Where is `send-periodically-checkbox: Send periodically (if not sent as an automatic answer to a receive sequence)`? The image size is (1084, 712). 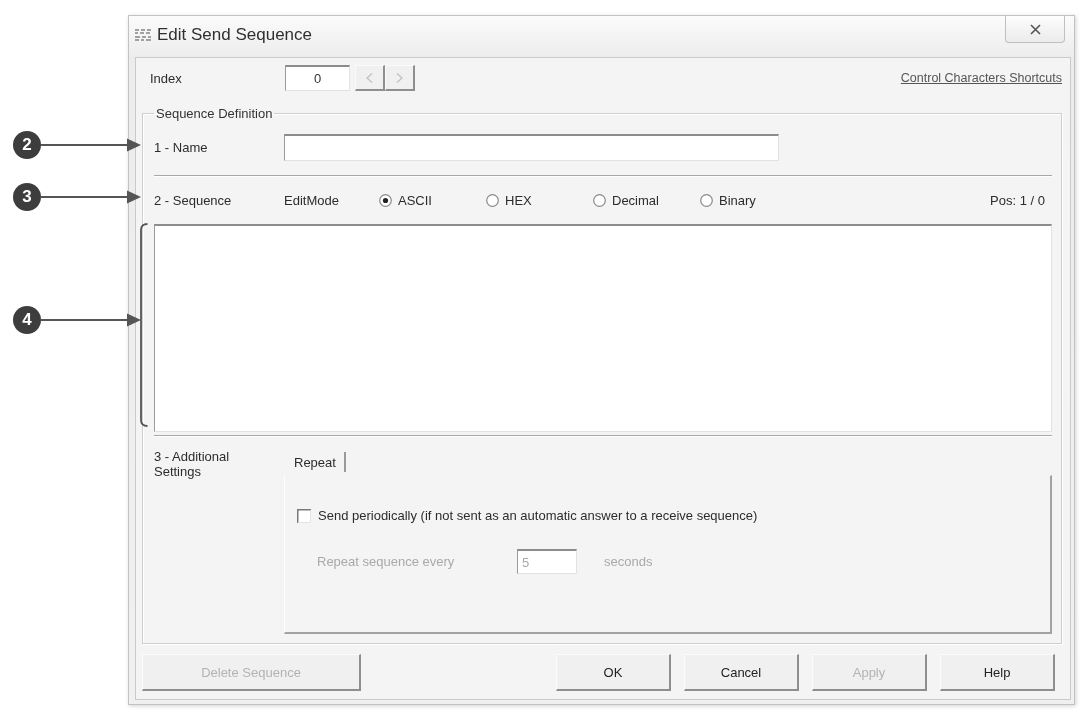
send-periodically-checkbox: Send periodically (if not sent as an automatic answer to a receive sequence) is located at coordinates (527, 515).